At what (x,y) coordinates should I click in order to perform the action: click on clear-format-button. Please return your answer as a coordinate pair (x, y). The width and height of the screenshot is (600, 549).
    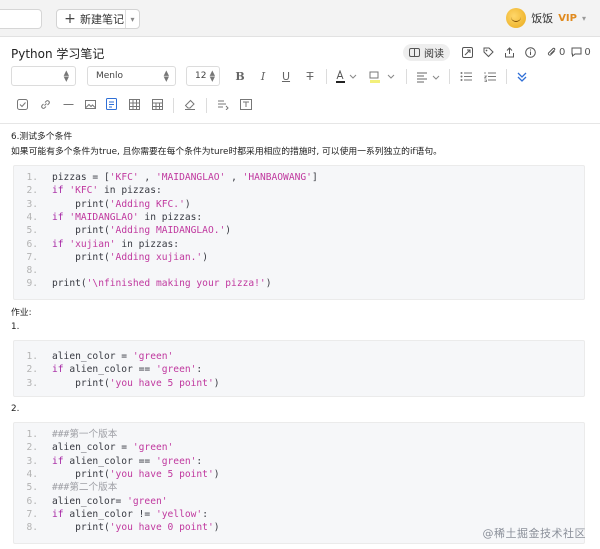
    Looking at the image, I should click on (190, 104).